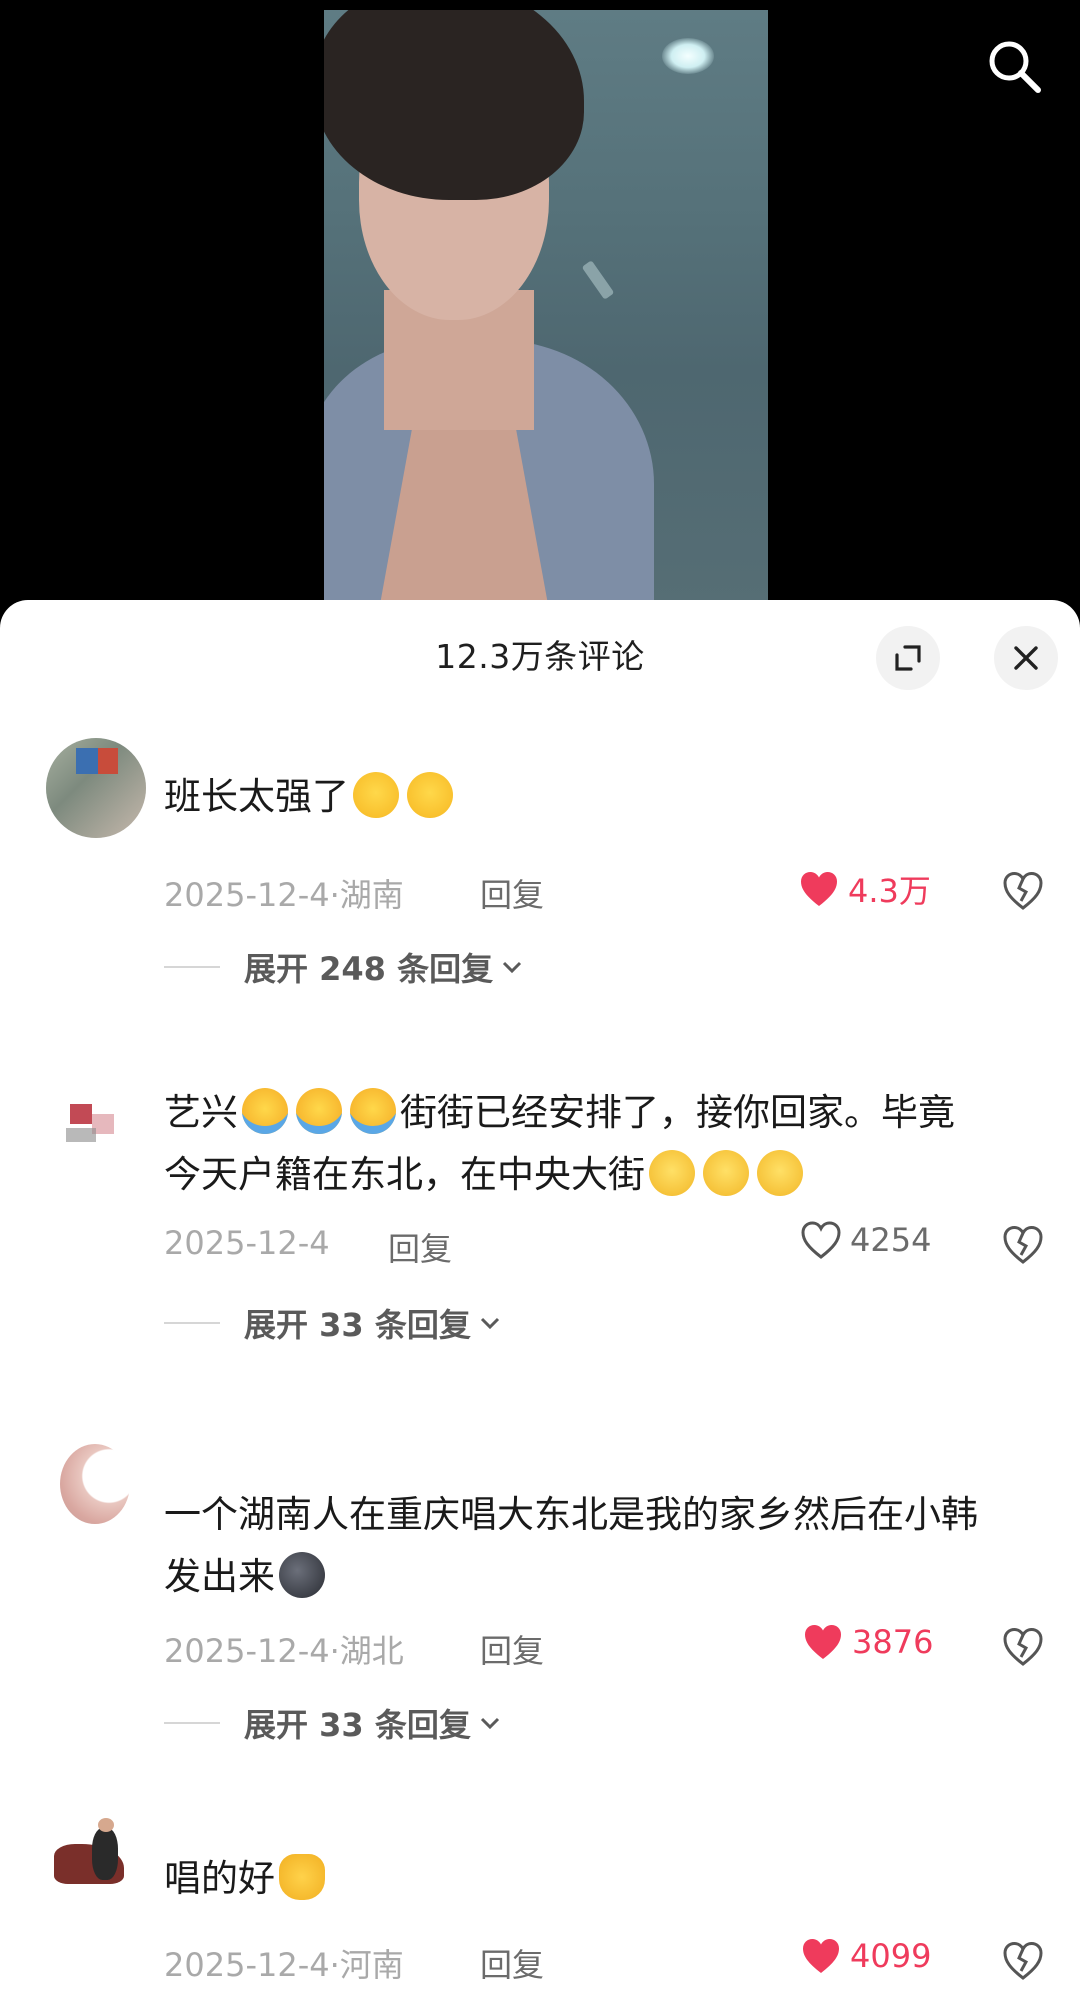  I want to click on comment-line-2: 发出来, so click(604, 1577).